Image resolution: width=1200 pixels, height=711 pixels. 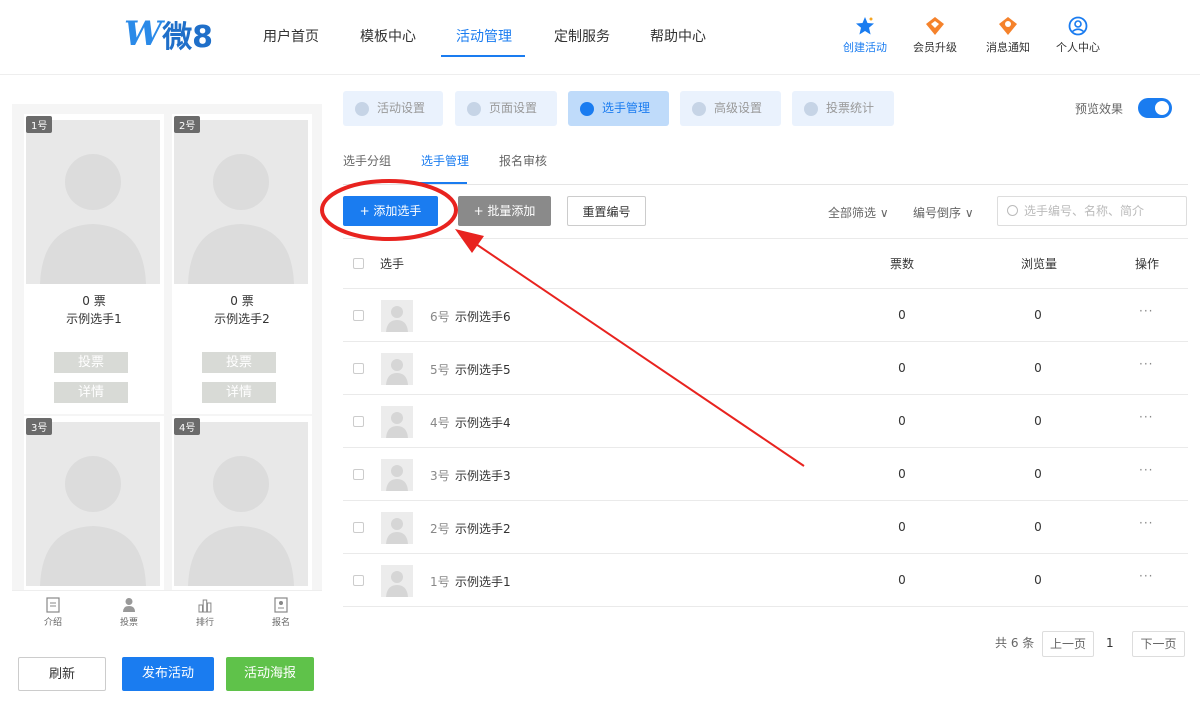 I want to click on tab-ranking: 排行, so click(x=205, y=612).